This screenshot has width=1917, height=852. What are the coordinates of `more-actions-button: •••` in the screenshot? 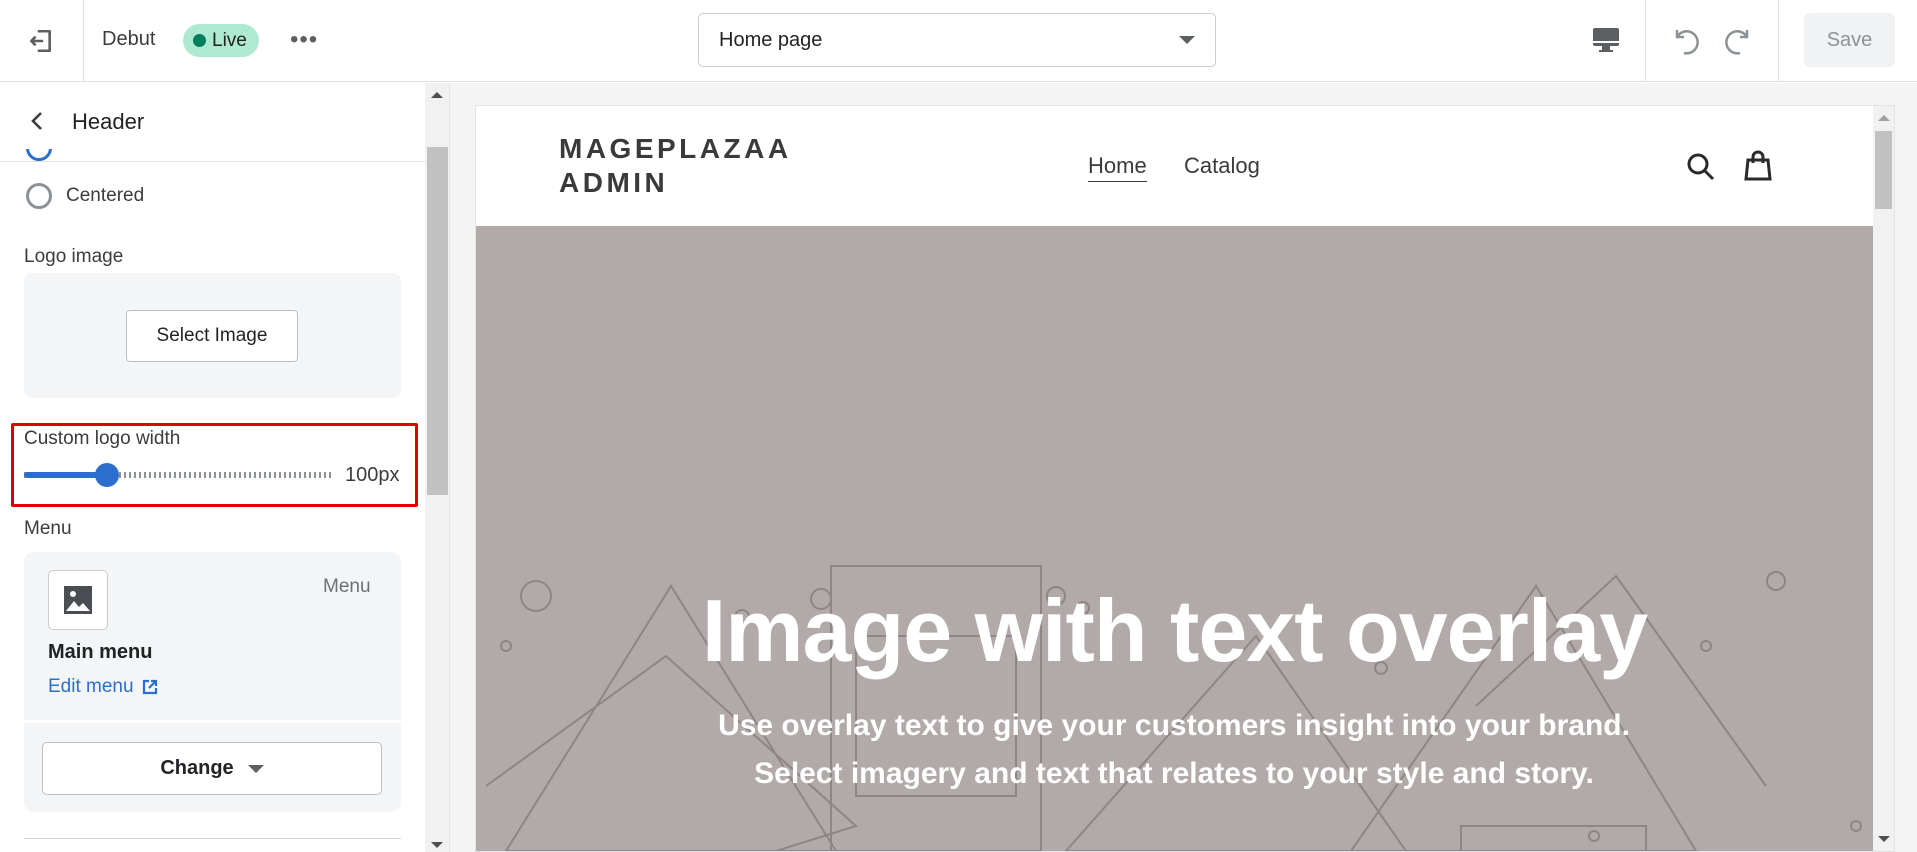 It's located at (304, 40).